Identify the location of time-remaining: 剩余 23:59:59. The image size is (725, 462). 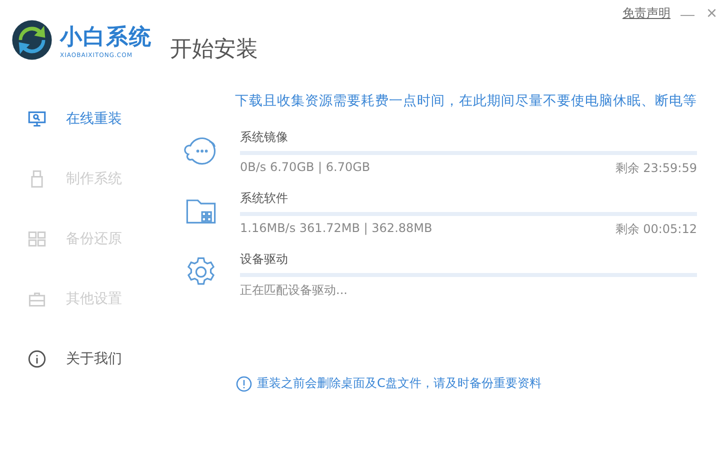
(656, 168).